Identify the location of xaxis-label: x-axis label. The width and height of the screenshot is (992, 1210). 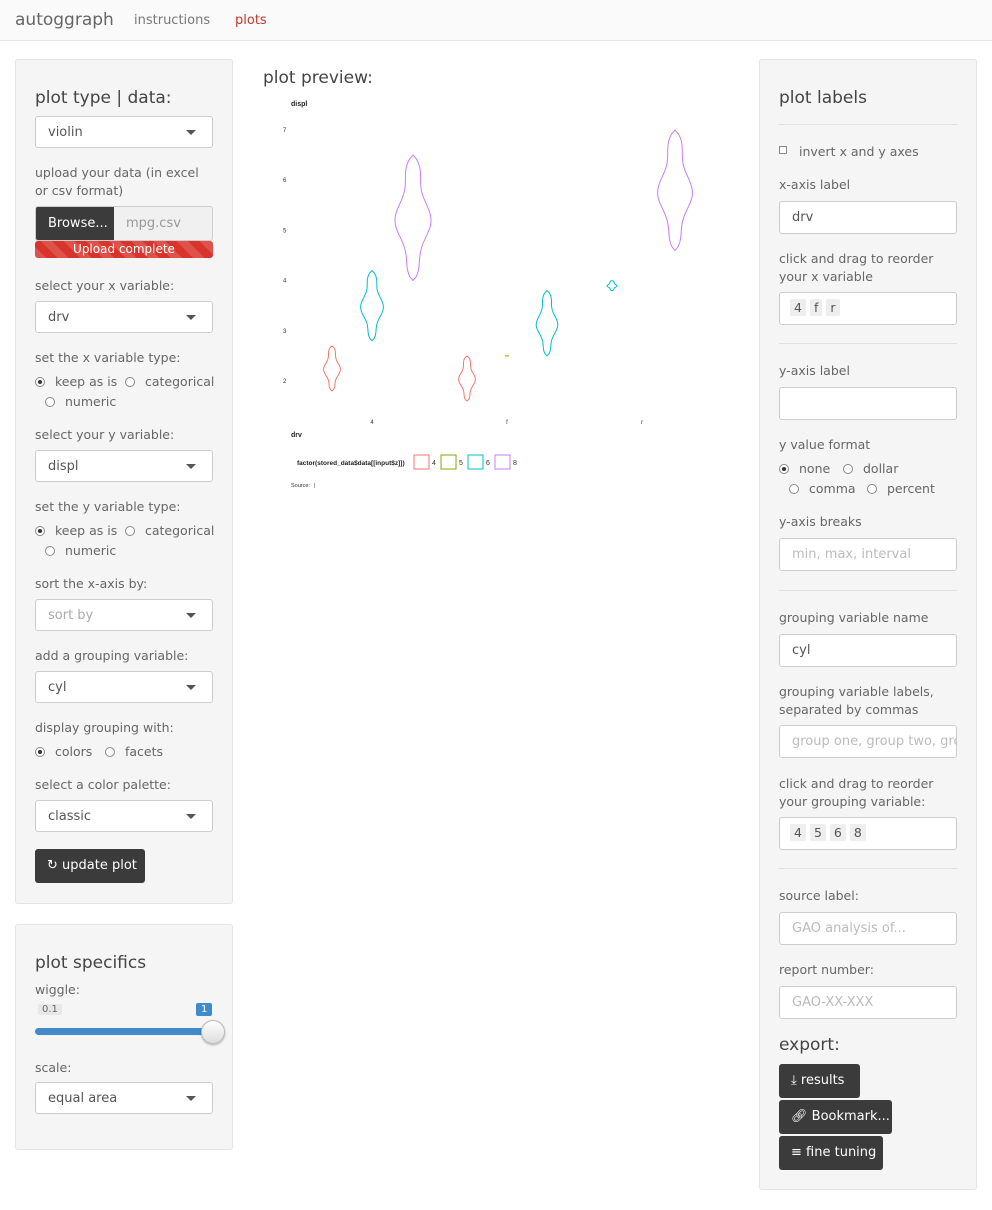
(815, 184).